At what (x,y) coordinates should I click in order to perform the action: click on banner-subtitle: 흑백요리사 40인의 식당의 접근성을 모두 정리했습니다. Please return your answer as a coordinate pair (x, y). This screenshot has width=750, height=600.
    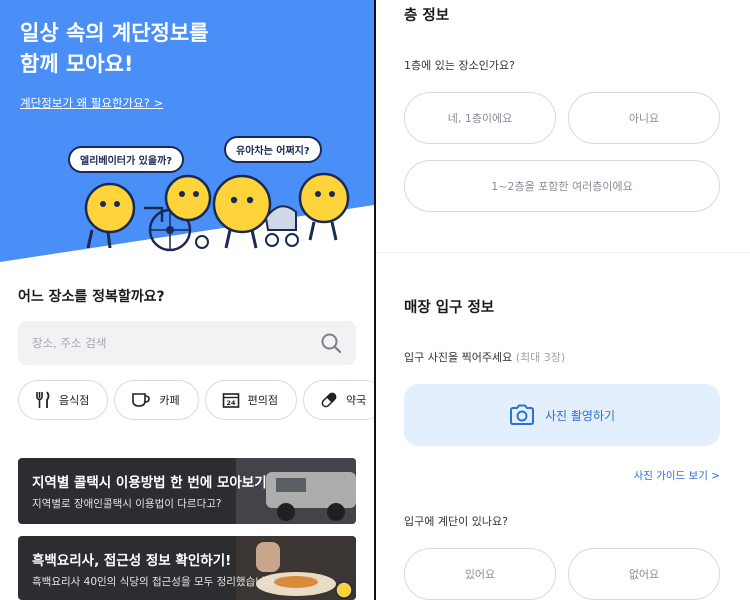
    Looking at the image, I should click on (153, 582).